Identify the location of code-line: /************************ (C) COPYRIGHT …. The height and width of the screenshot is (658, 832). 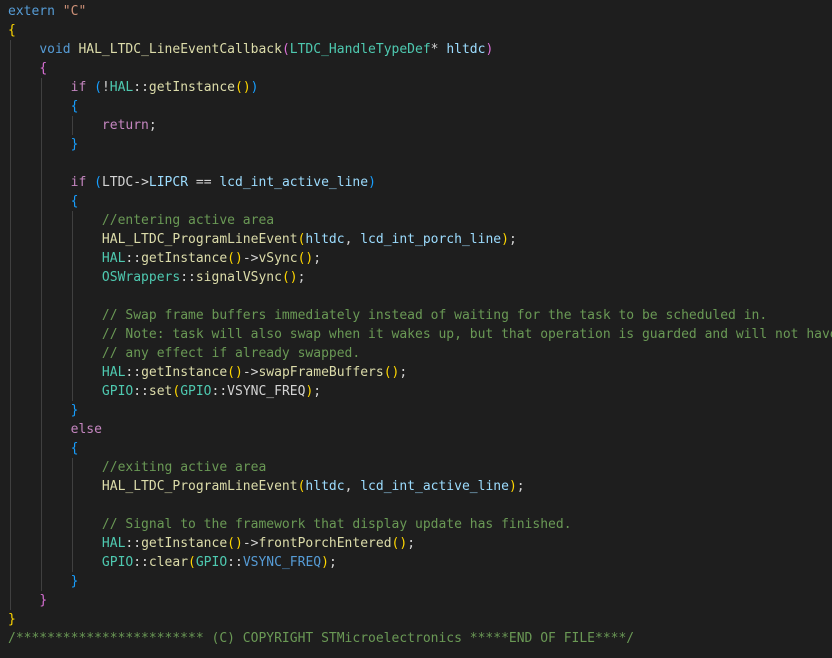
(321, 638).